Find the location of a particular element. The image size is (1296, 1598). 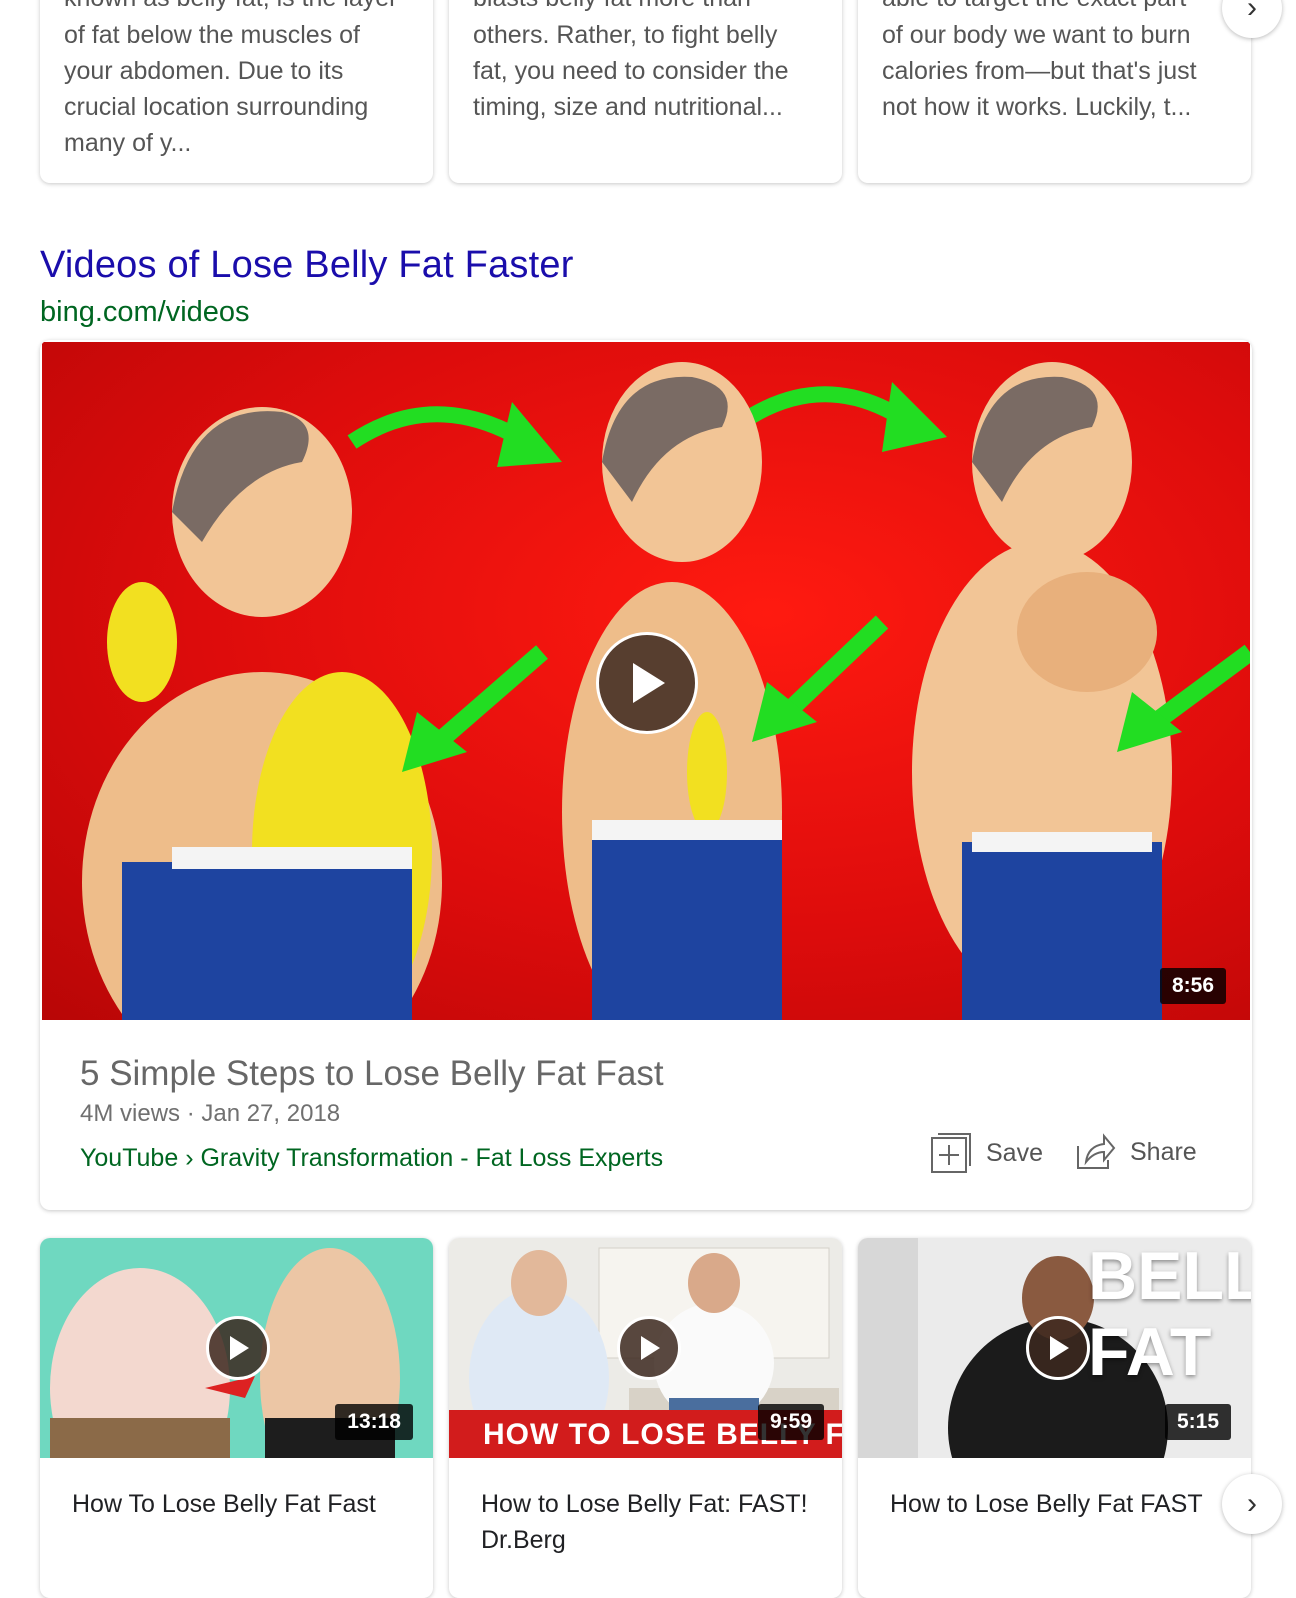

video-card-3-title: How to Lose Belly Fat FAST is located at coordinates (1055, 1504).